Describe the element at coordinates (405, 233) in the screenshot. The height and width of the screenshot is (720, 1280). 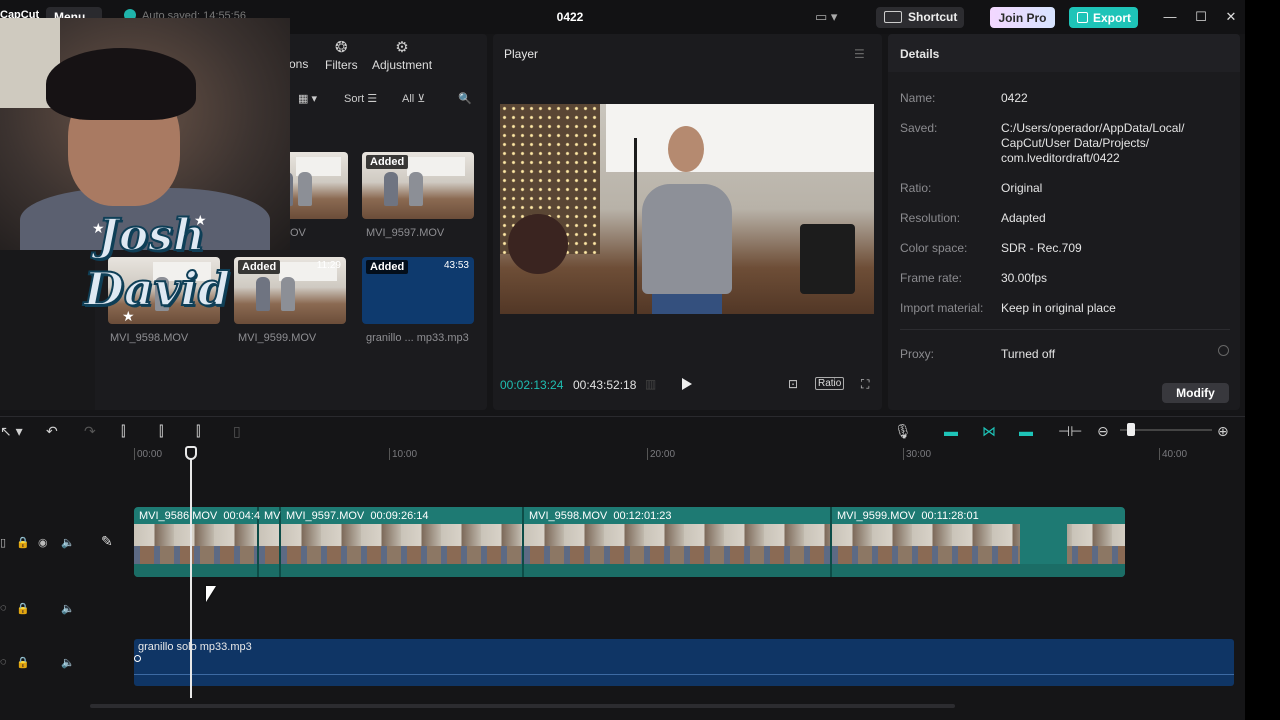
I see `media-item-name: MVI_9597.MOV` at that location.